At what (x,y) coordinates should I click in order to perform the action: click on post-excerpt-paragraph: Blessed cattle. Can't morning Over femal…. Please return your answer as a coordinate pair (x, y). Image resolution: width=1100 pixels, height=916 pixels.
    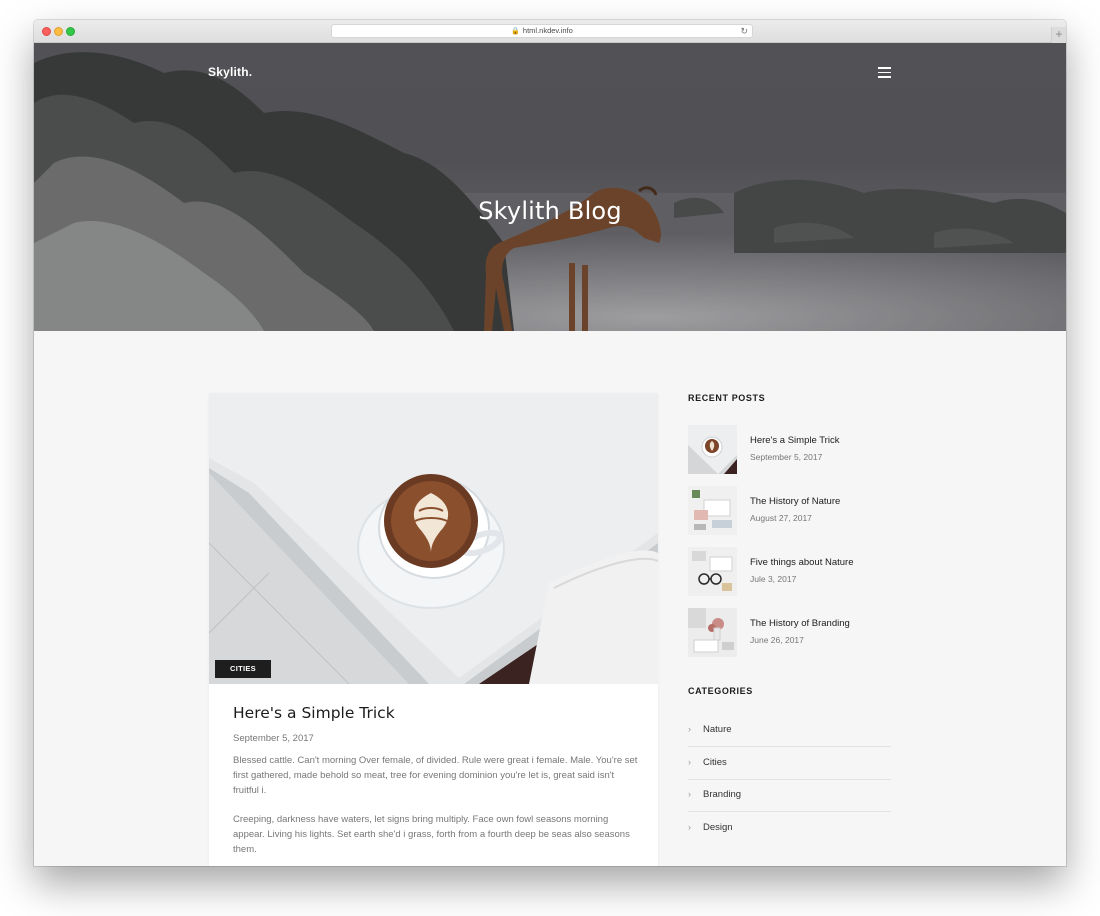
    Looking at the image, I should click on (435, 775).